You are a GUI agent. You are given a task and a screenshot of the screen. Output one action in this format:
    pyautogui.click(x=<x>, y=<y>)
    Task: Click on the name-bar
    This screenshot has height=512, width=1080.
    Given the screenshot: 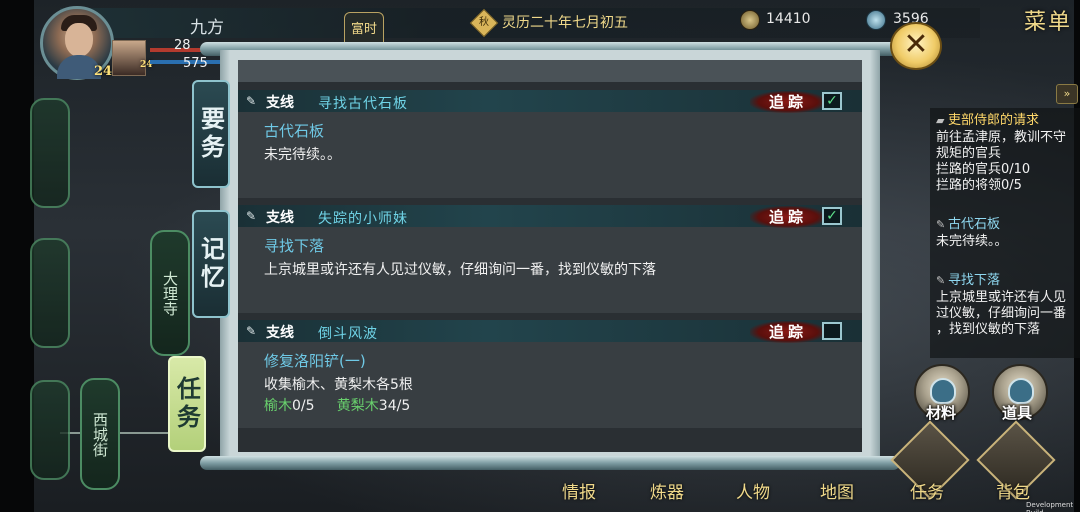 What is the action you would take?
    pyautogui.click(x=230, y=23)
    